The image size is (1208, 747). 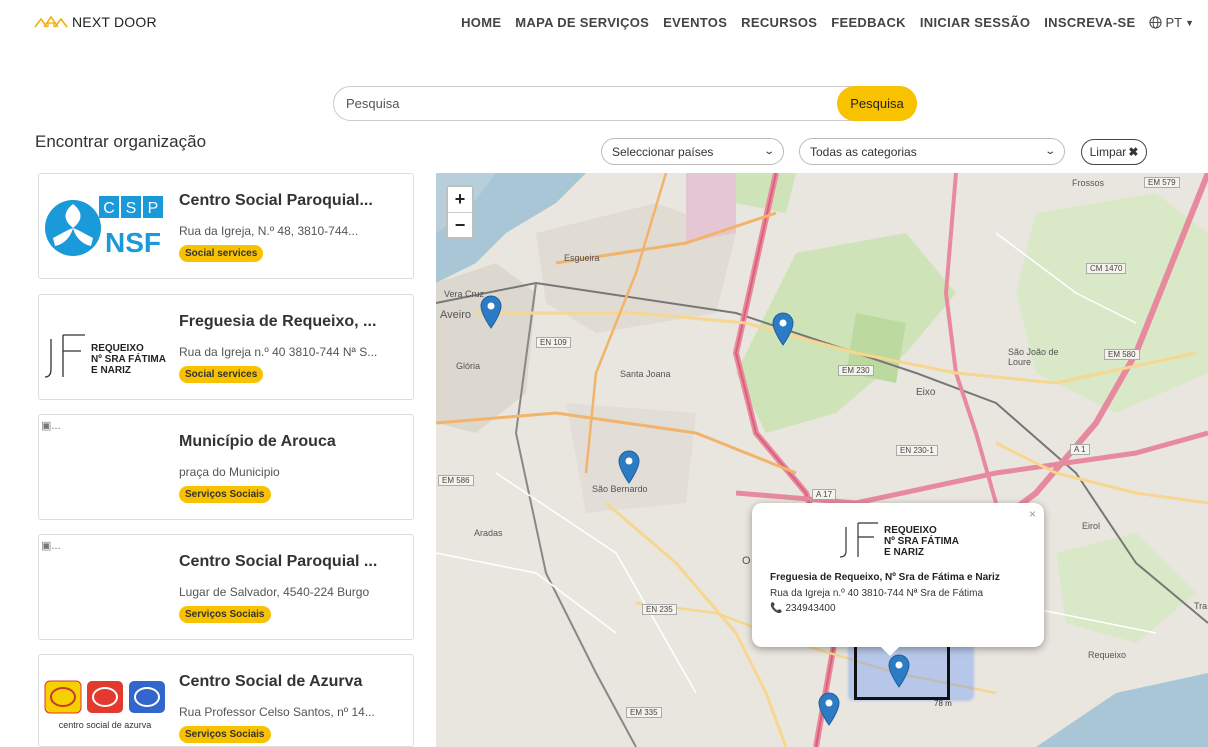 I want to click on language-selector: PT ▼, so click(x=1171, y=22).